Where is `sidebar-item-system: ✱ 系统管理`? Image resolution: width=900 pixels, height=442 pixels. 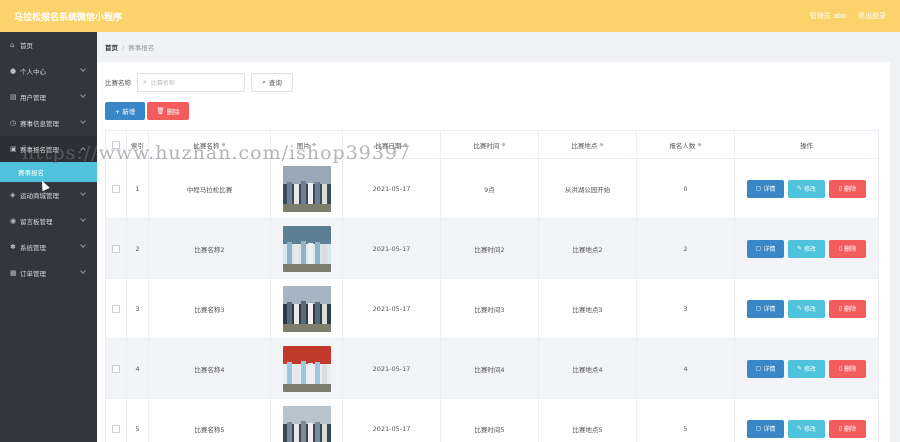 sidebar-item-system: ✱ 系统管理 is located at coordinates (48, 247).